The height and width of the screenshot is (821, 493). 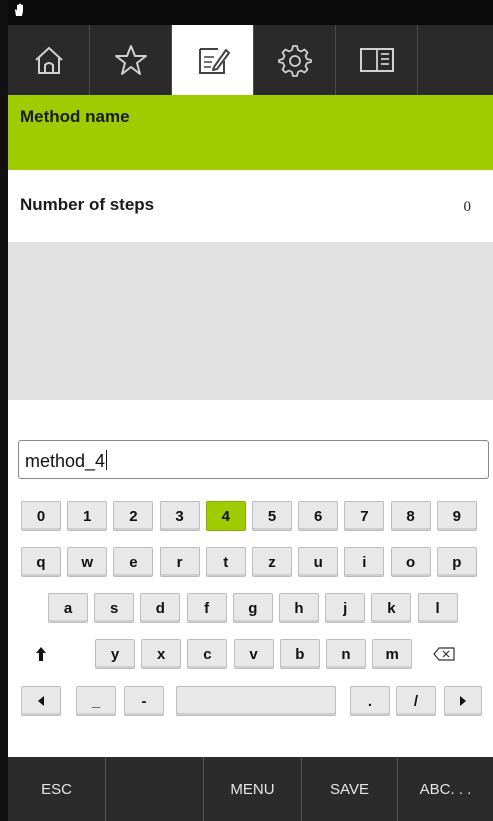 What do you see at coordinates (350, 789) in the screenshot?
I see `save-button: SAVE` at bounding box center [350, 789].